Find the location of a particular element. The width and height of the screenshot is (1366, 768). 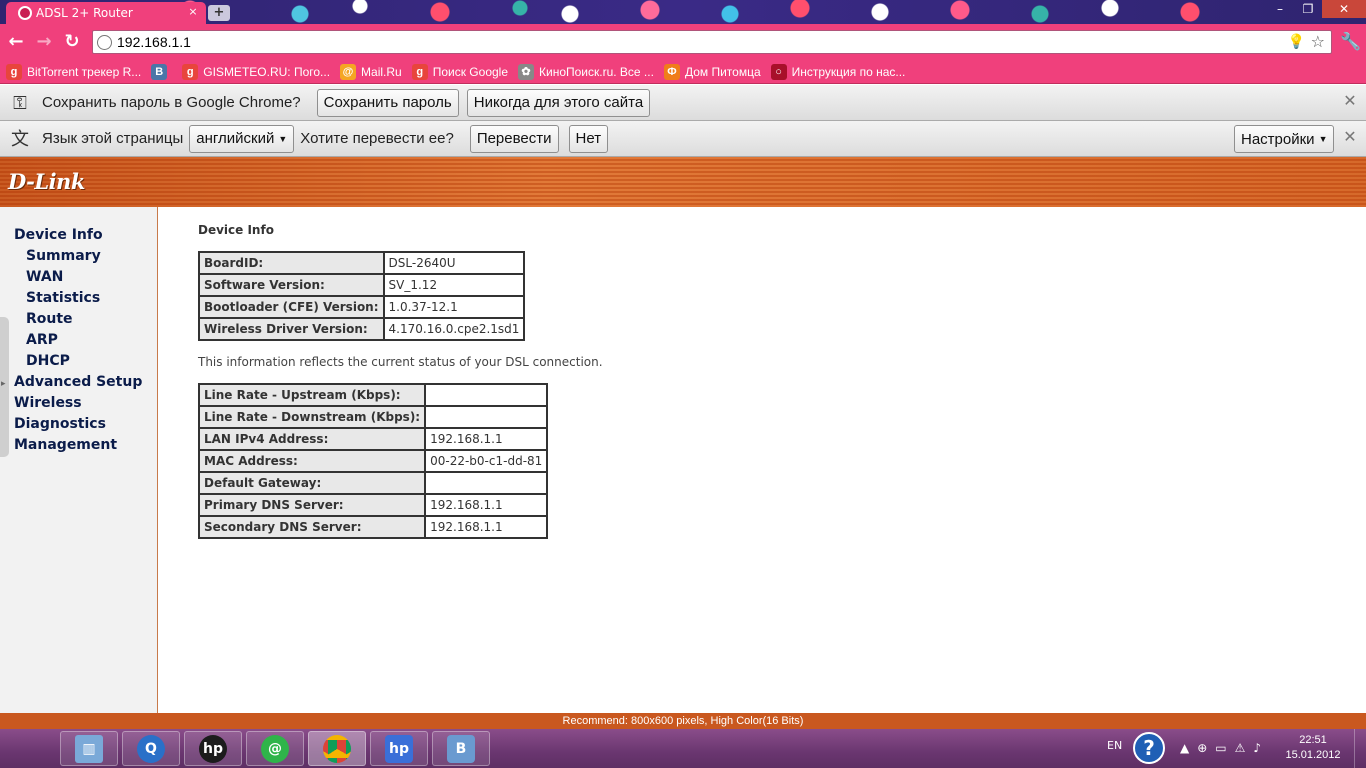

nav-management: Management is located at coordinates (78, 445).